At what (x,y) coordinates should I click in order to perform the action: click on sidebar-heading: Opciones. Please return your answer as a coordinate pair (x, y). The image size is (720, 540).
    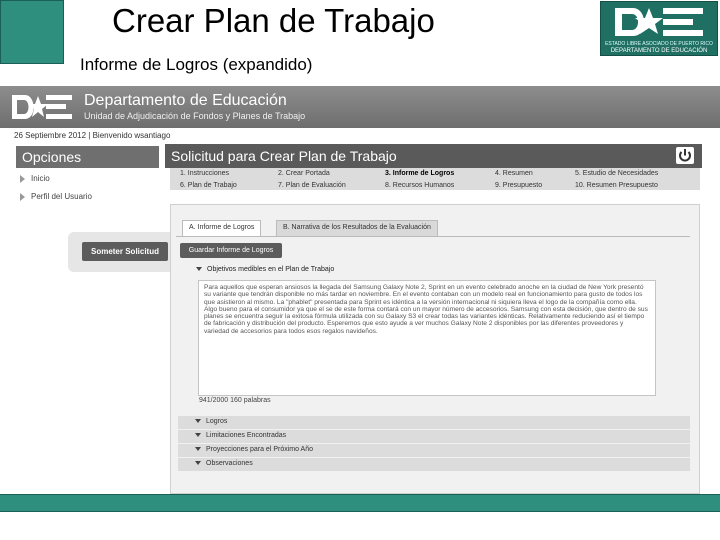
    Looking at the image, I should click on (87, 157).